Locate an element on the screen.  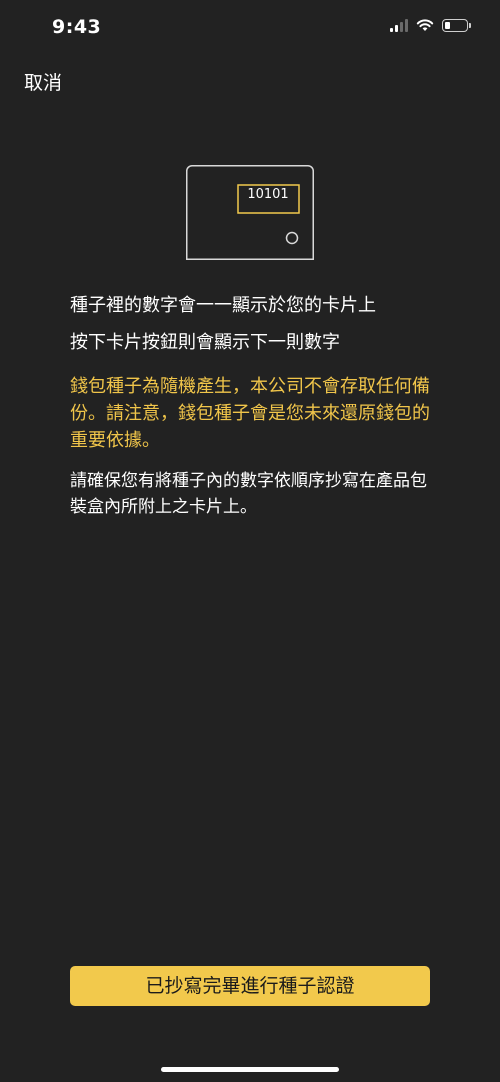
card-device-illustration: 10101 is located at coordinates (250, 212).